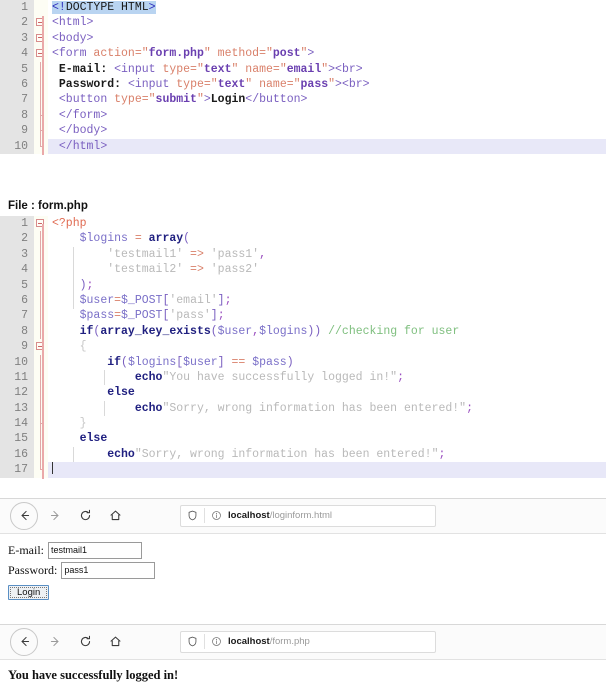 Image resolution: width=606 pixels, height=700 pixels. I want to click on code-line-current: 10 </html>, so click(303, 146).